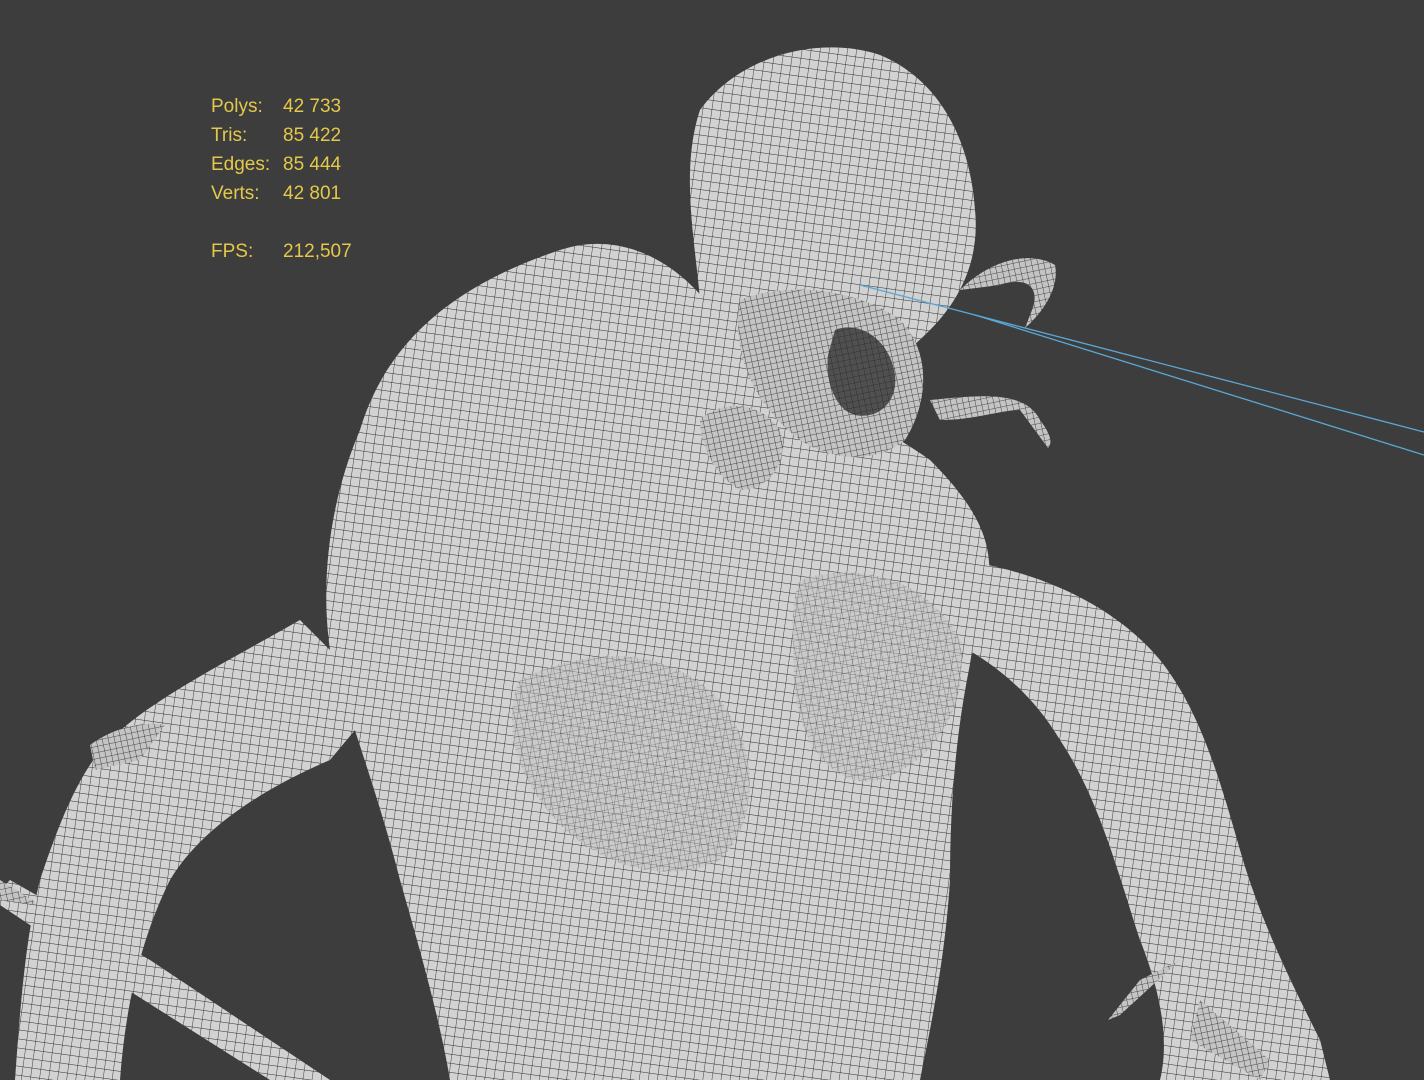 This screenshot has height=1080, width=1424. I want to click on stat-value: 42 733, so click(312, 106).